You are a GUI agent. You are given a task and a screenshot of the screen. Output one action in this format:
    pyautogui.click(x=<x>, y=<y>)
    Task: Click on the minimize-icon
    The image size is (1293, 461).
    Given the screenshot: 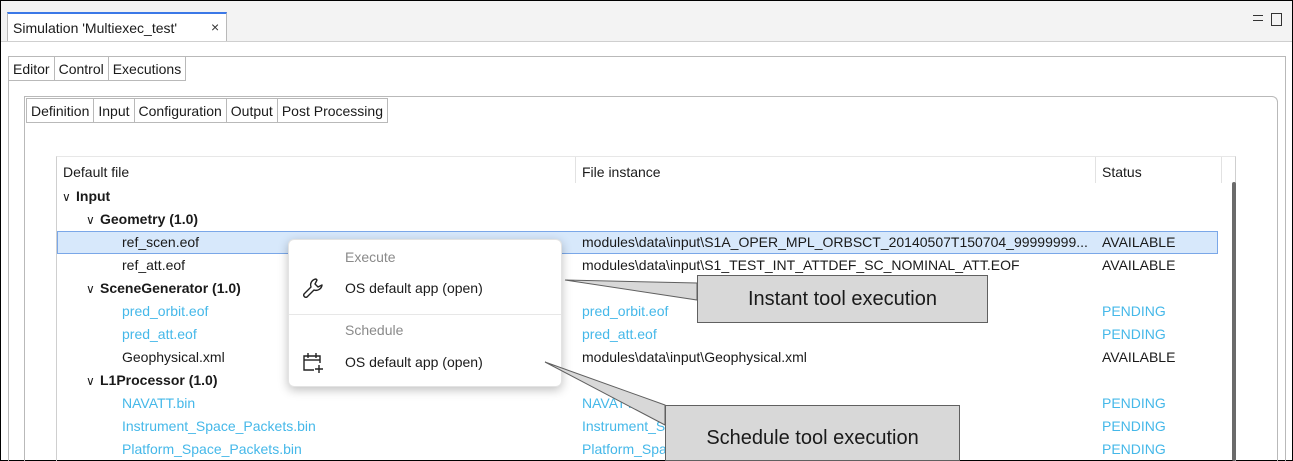 What is the action you would take?
    pyautogui.click(x=1258, y=18)
    